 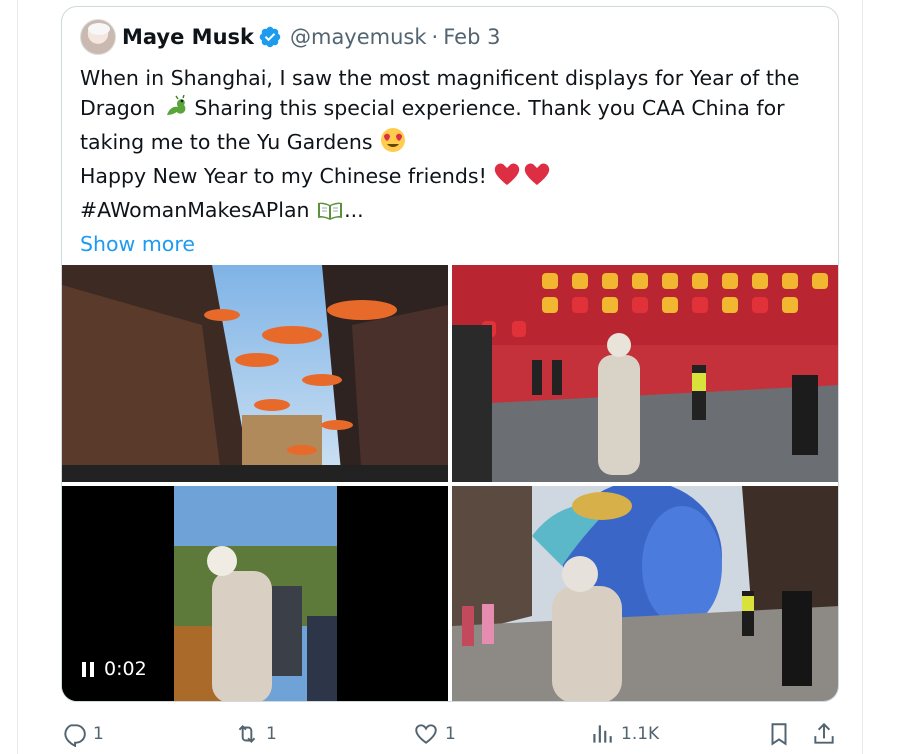 I want to click on views-button: 1.1K, so click(x=624, y=734).